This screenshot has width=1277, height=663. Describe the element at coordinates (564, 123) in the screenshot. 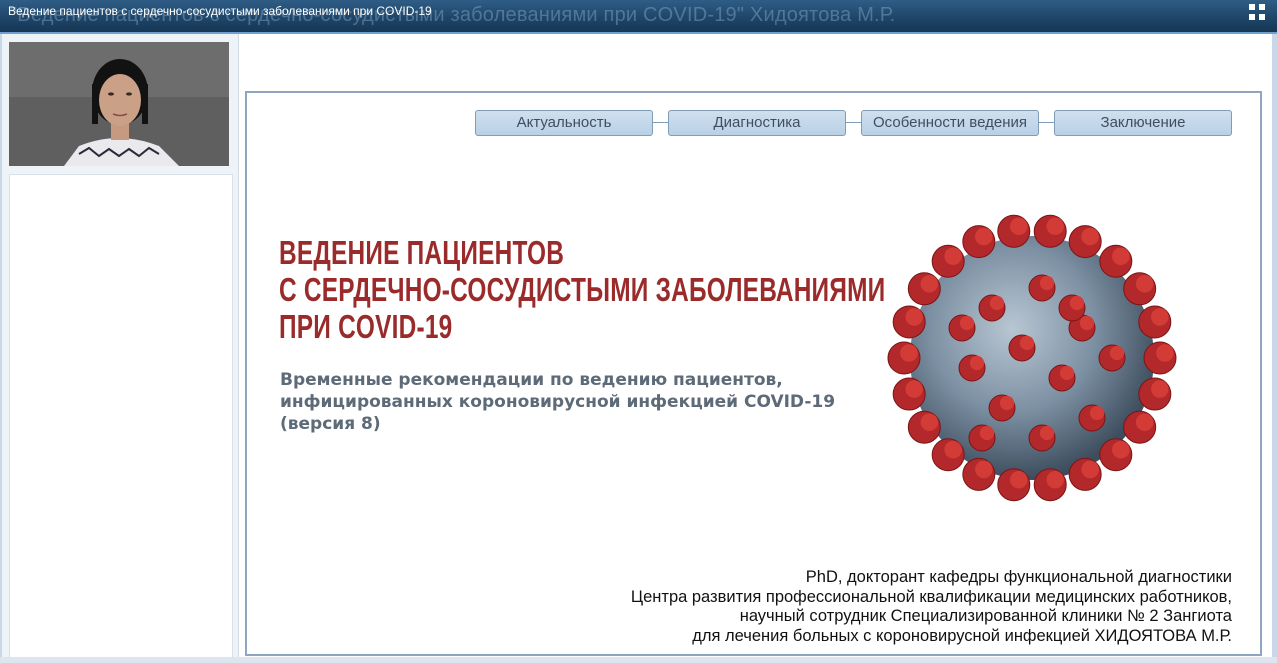

I see `tab-aktualnost: Актуальность` at that location.